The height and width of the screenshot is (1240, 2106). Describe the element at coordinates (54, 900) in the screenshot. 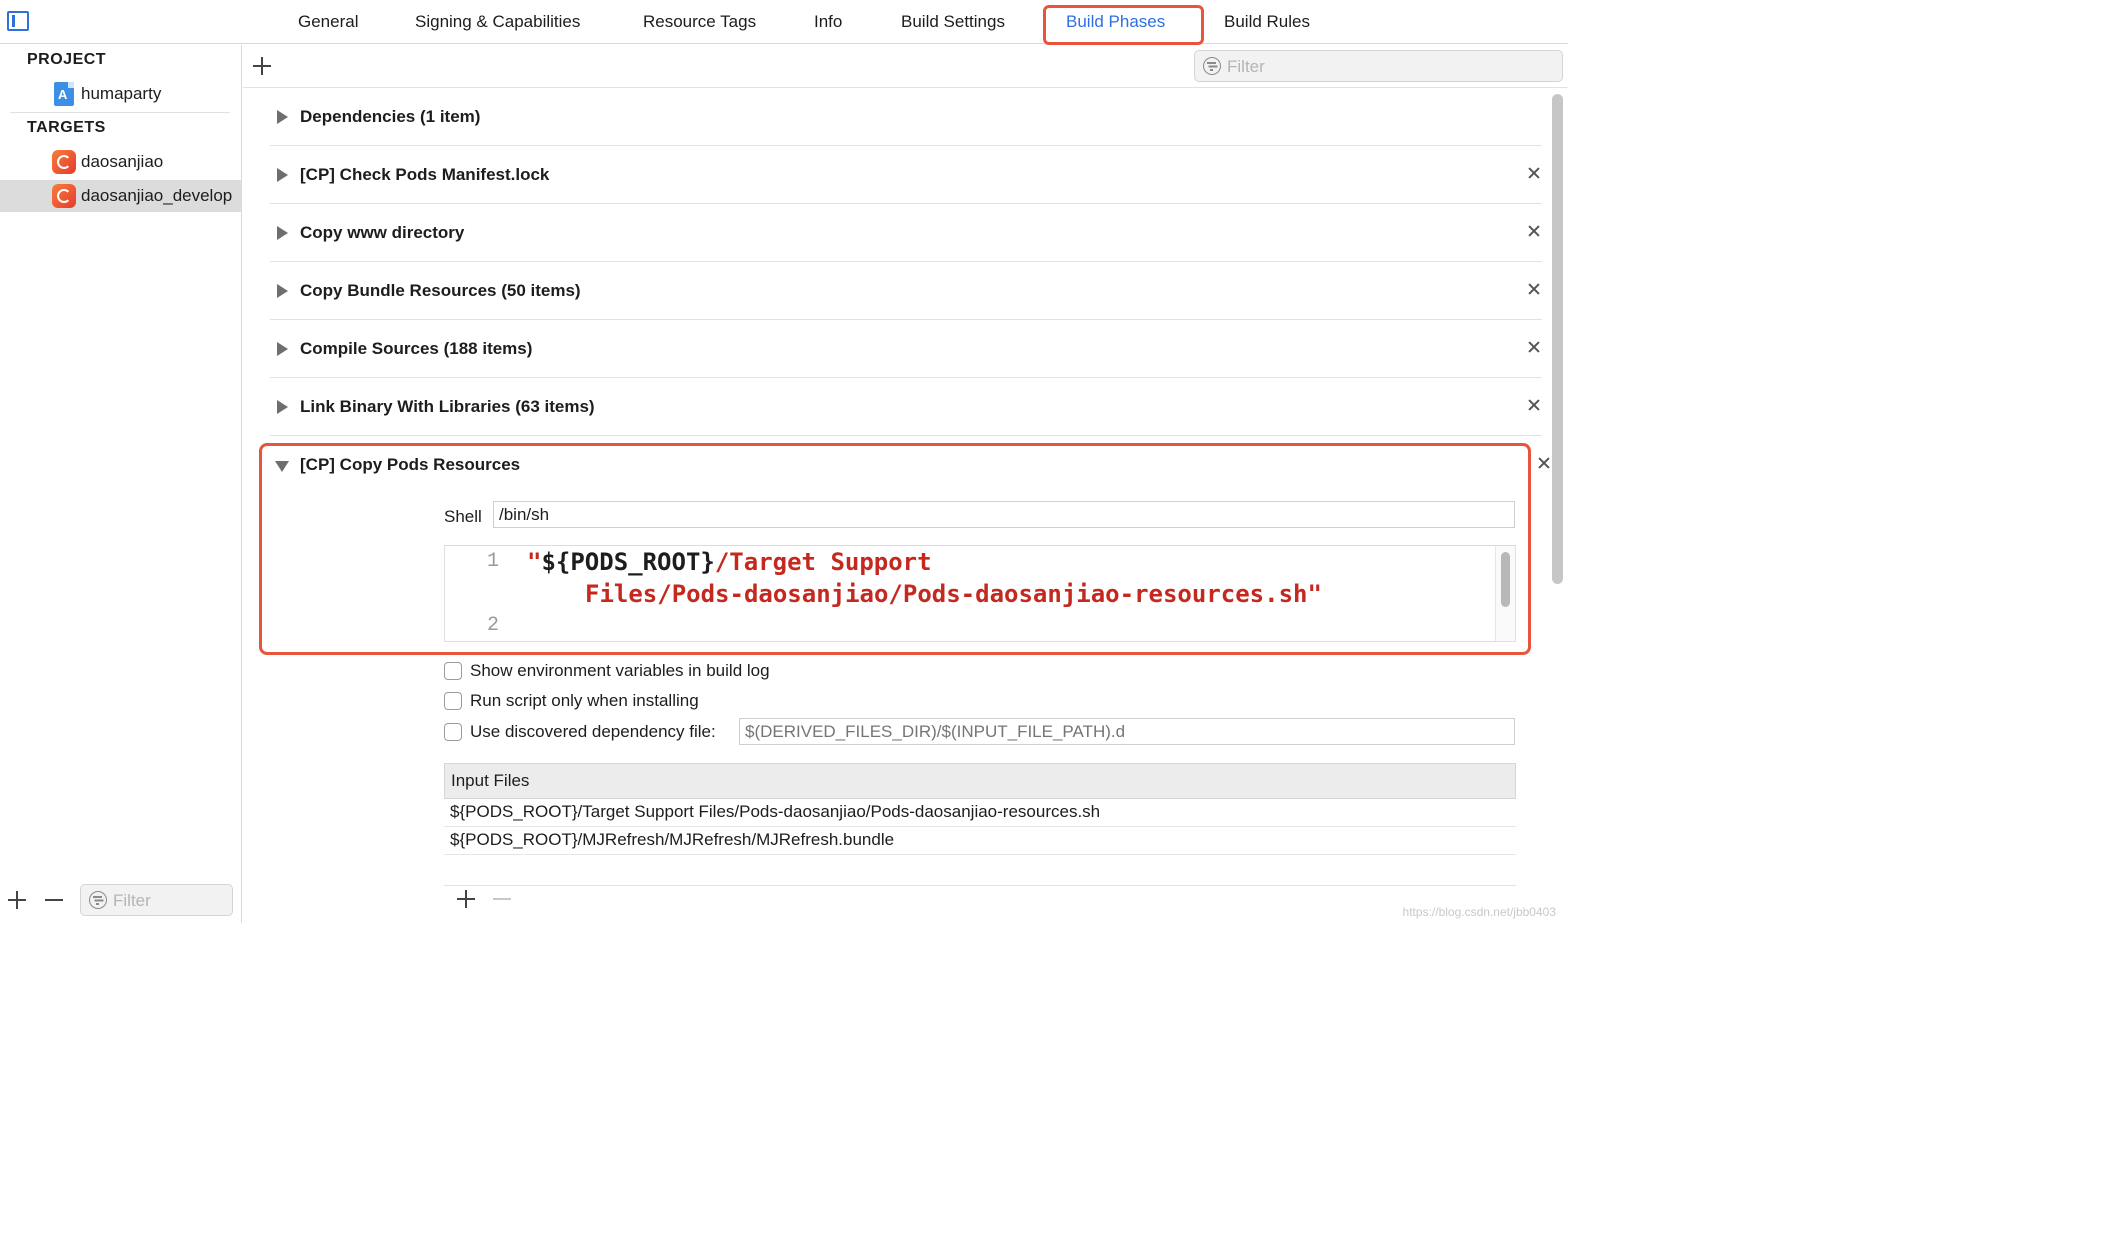

I see `remove-target-button` at that location.